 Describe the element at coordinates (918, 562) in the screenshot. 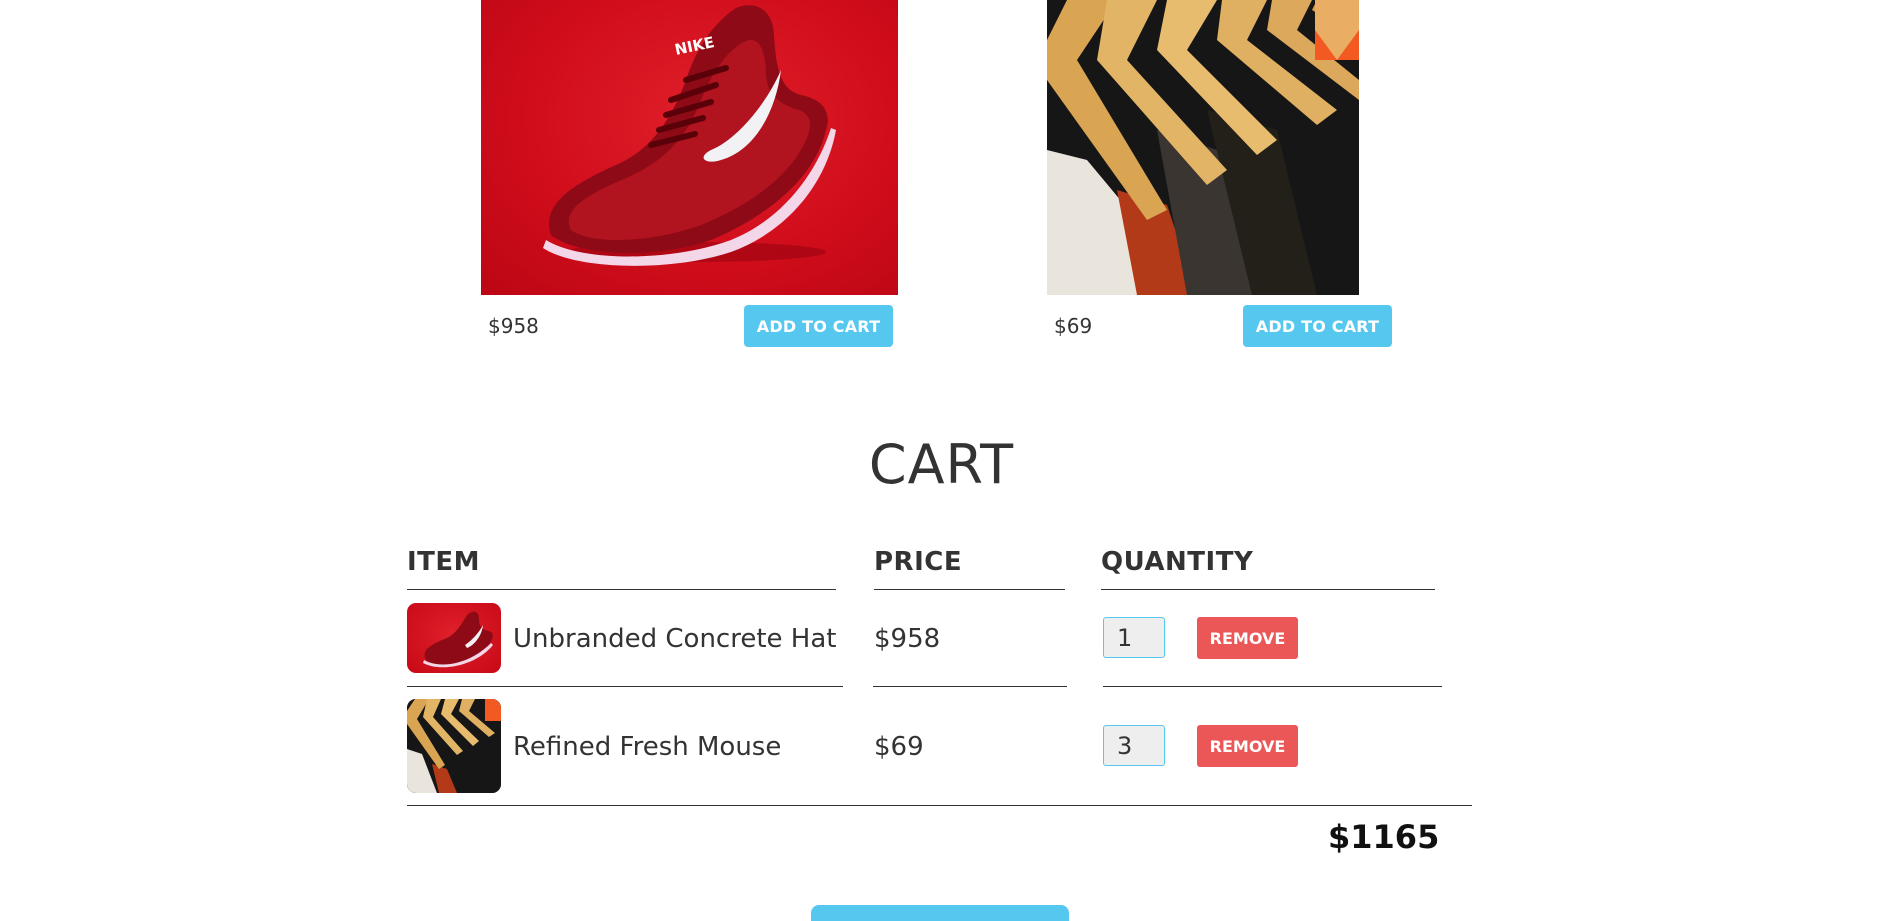

I see `column-header-price: PRICE` at that location.